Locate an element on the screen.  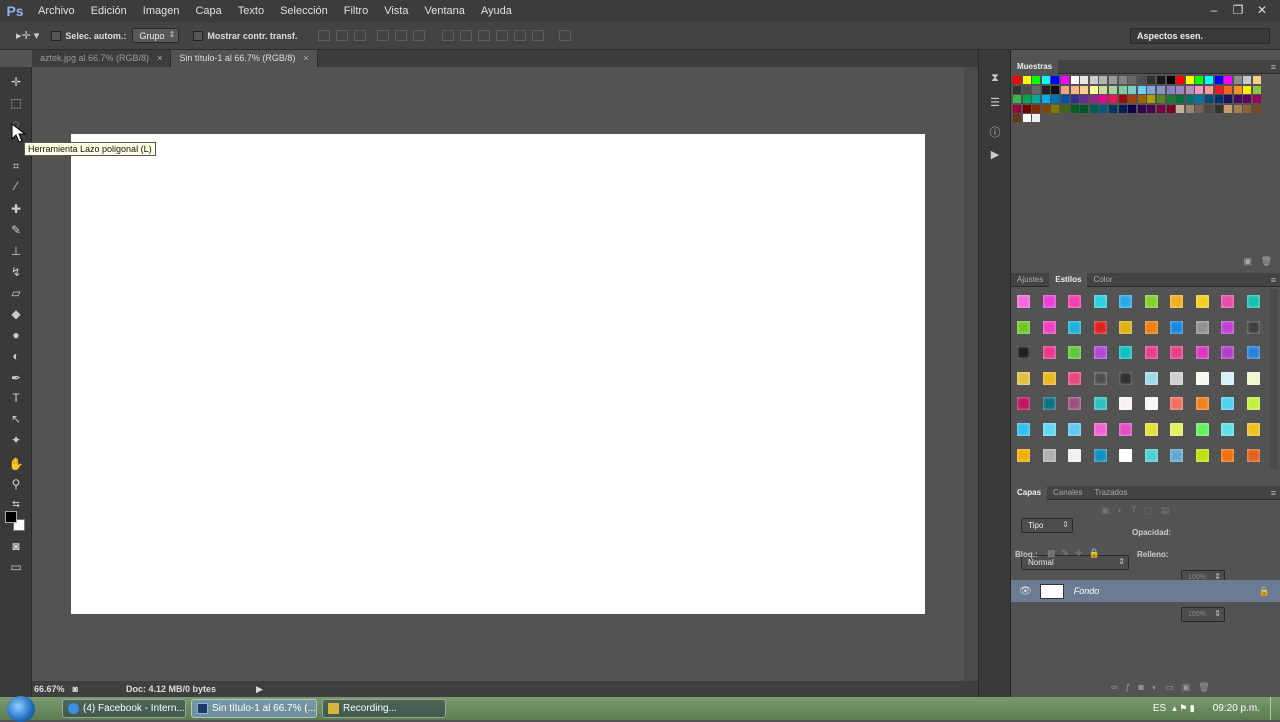
new-swatch-icon: ▣ is located at coordinates (1247, 261).